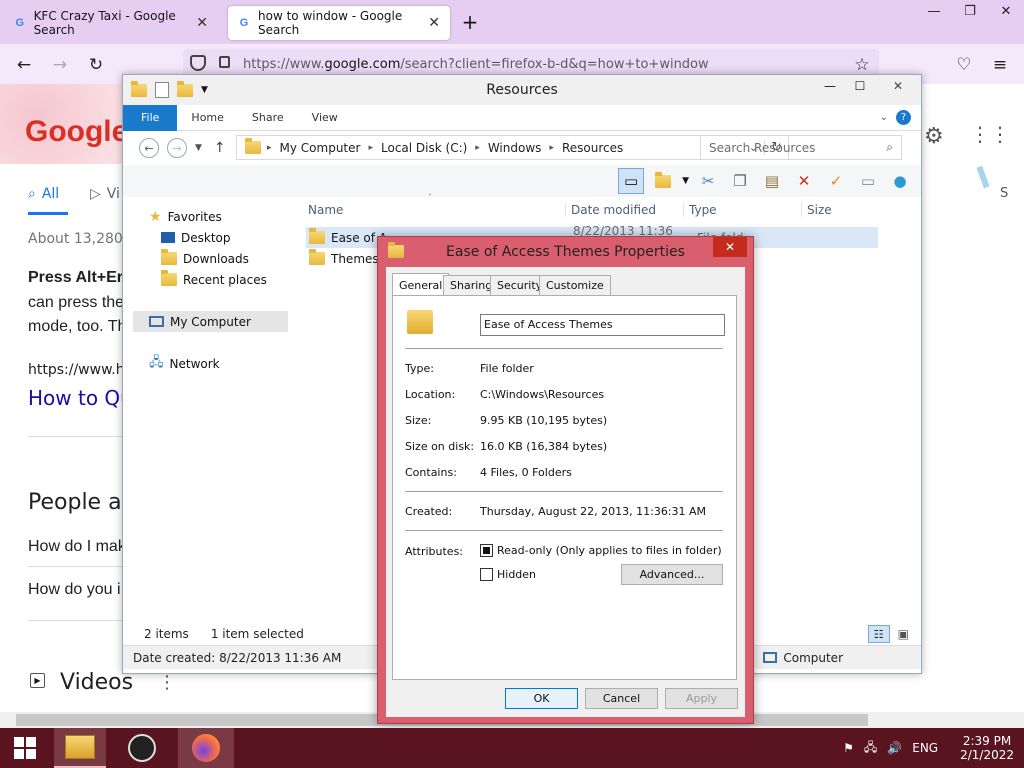 The image size is (1024, 768). I want to click on nav-my-computer: My Computer, so click(210, 321).